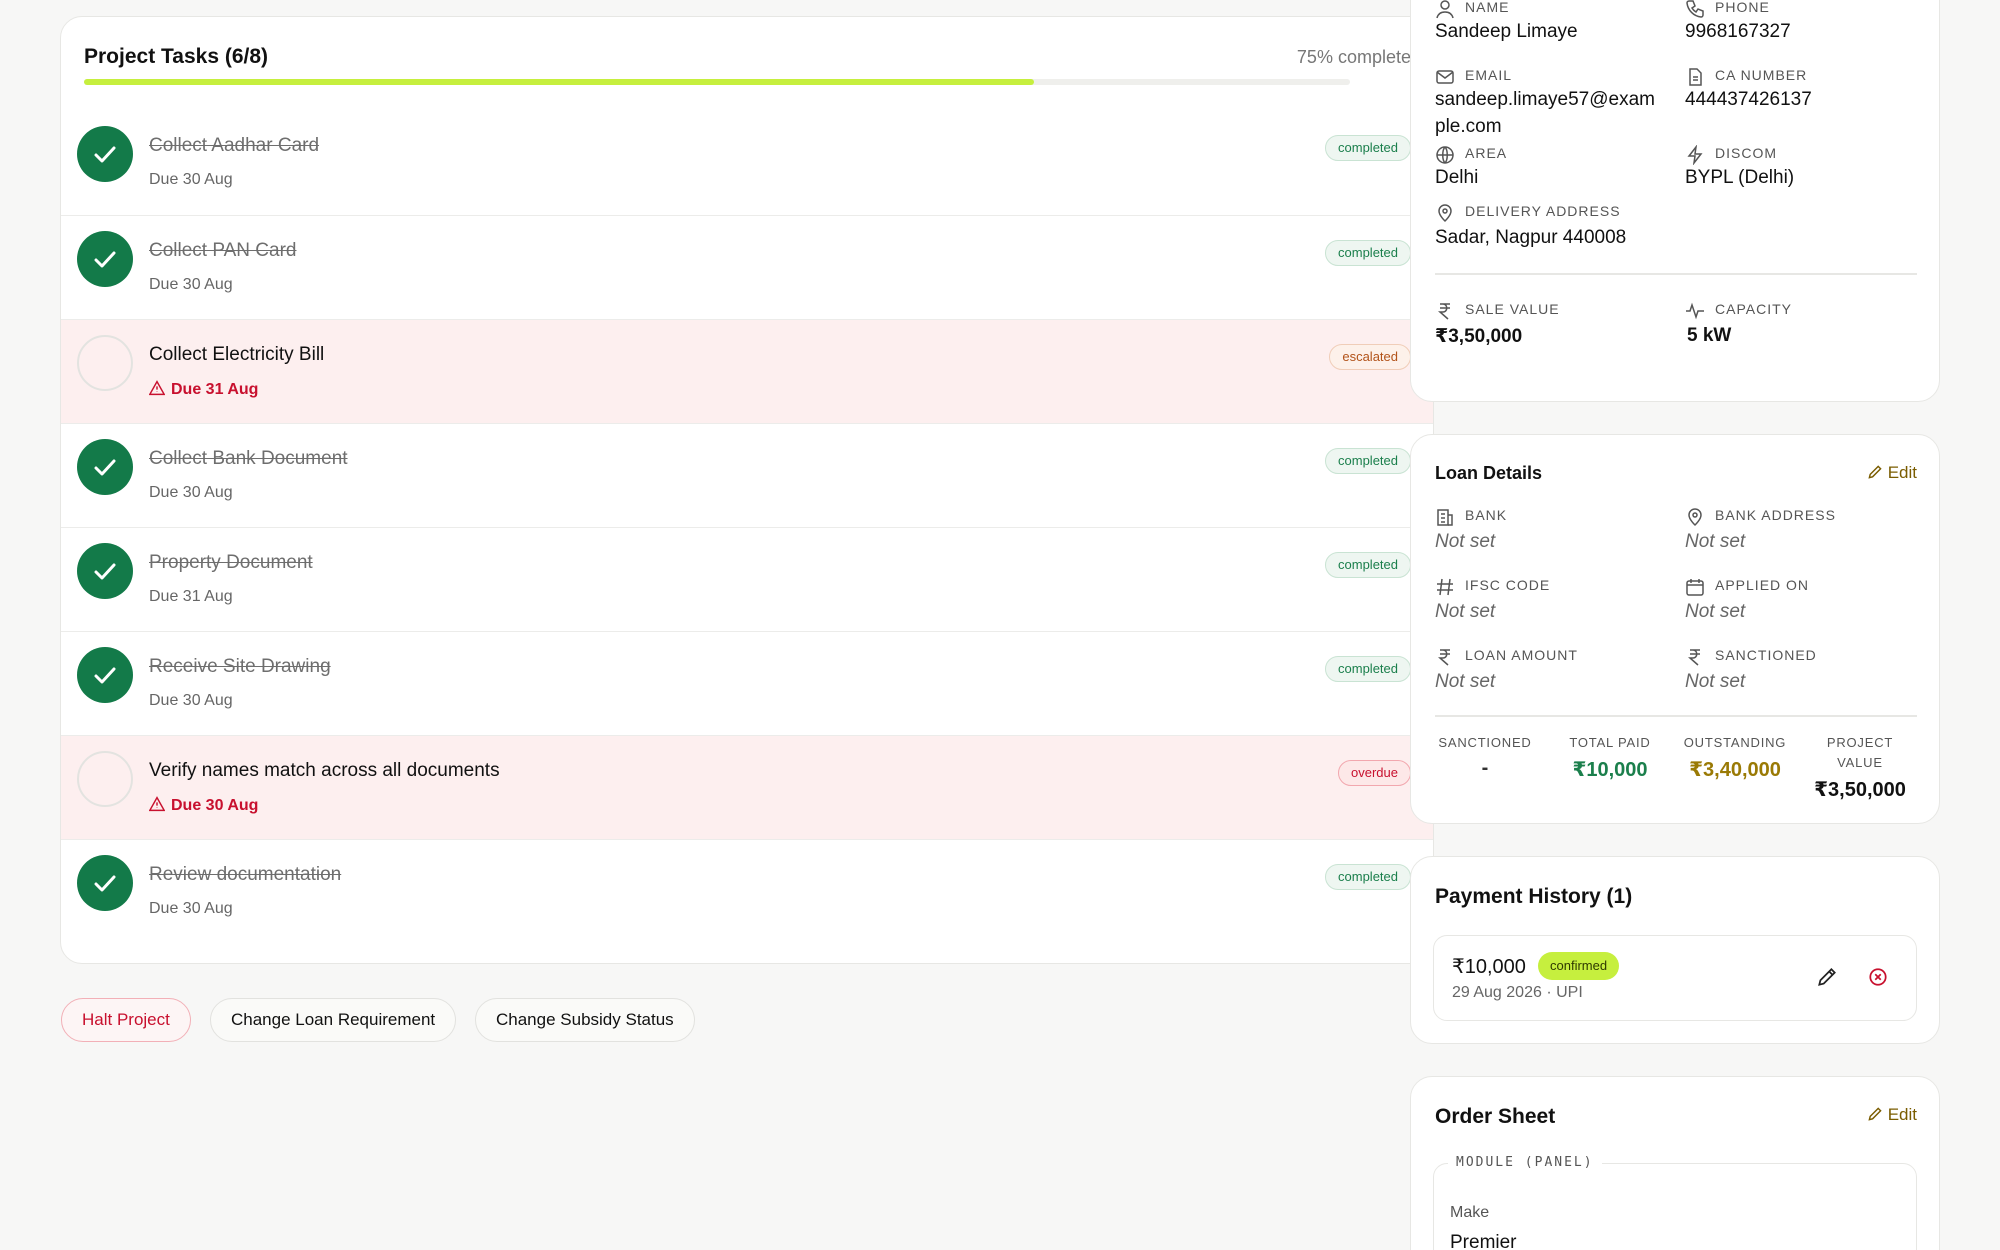  What do you see at coordinates (1465, 611) in the screenshot?
I see `ifsc-value: Not set` at bounding box center [1465, 611].